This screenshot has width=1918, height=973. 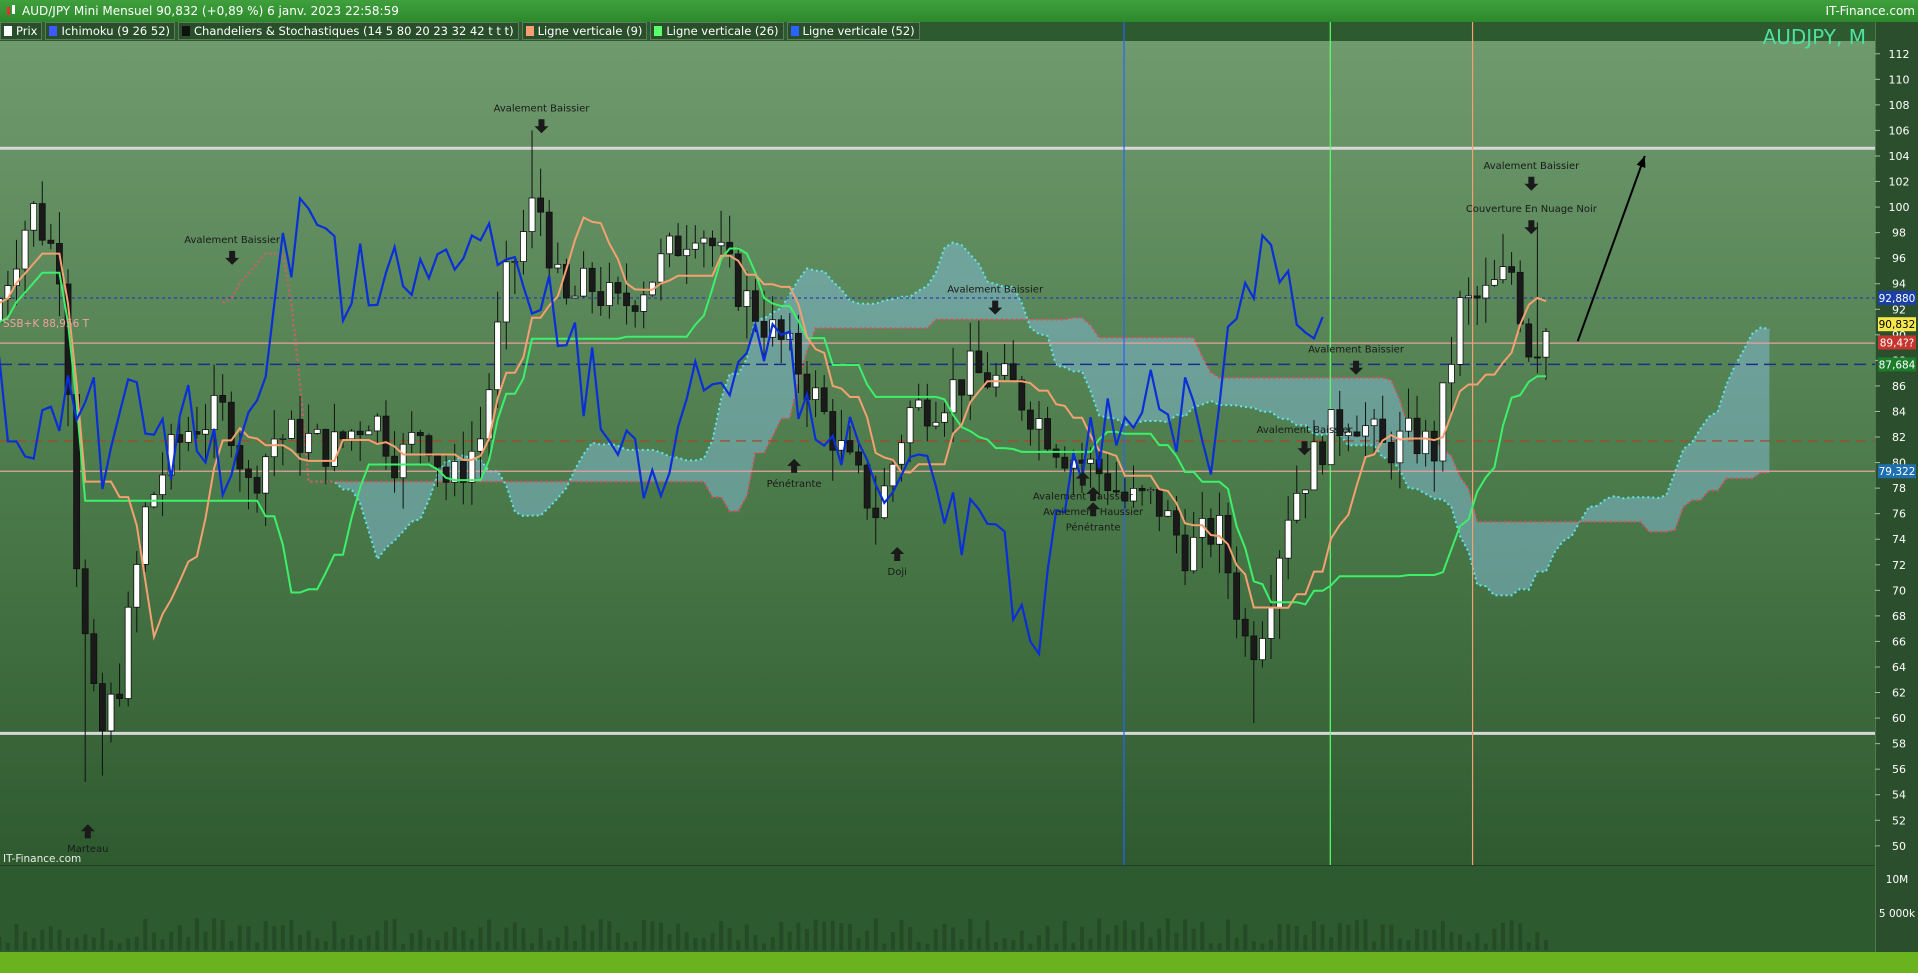 I want to click on y-tick-label: 78, so click(x=1899, y=488).